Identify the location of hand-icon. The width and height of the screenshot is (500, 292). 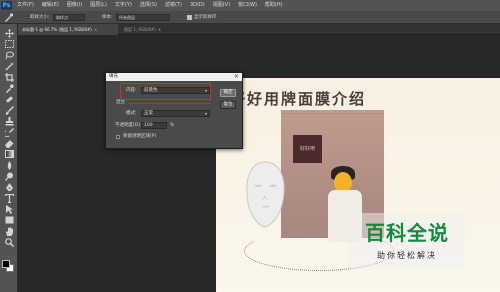
(9, 231).